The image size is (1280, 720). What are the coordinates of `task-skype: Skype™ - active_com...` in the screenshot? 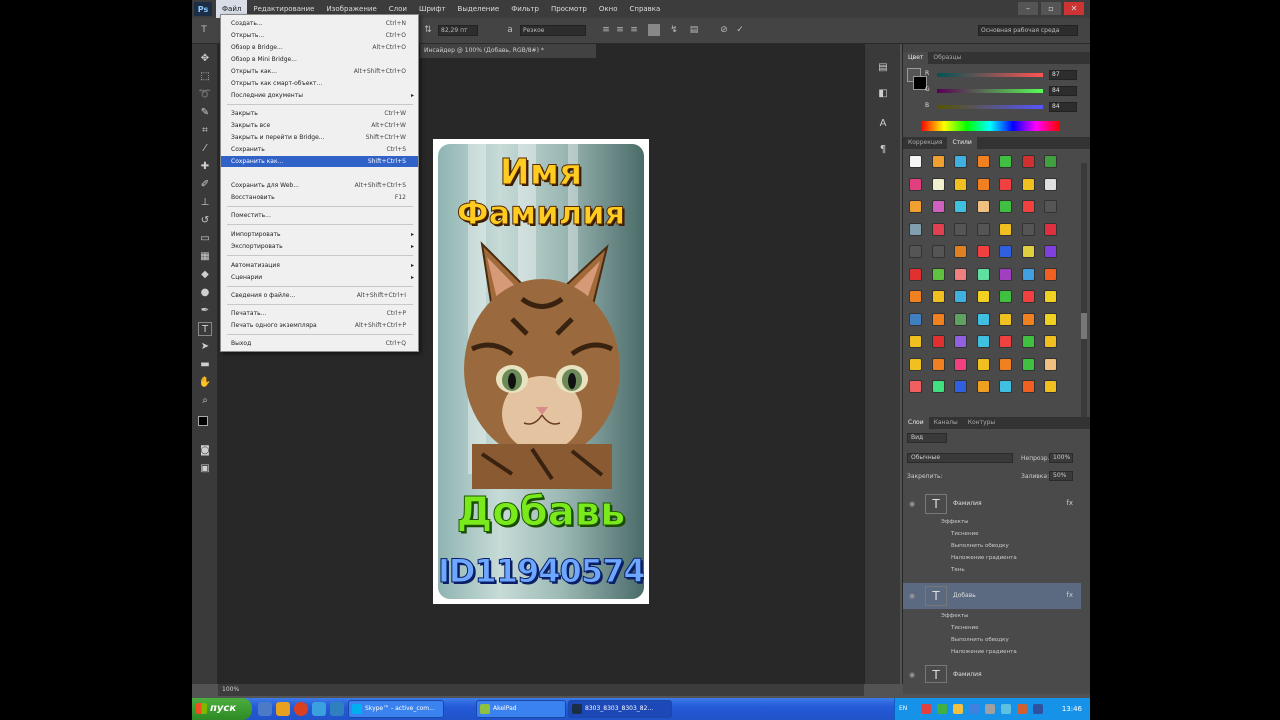 It's located at (396, 709).